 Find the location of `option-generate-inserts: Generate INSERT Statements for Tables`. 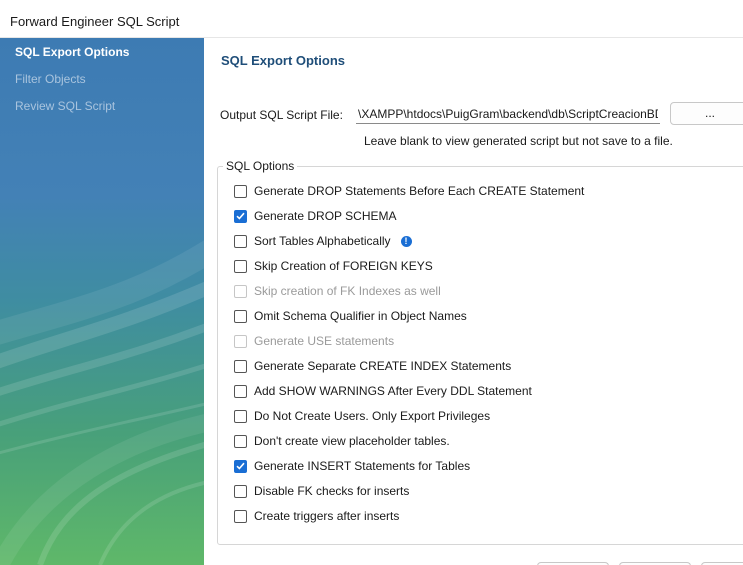

option-generate-inserts: Generate INSERT Statements for Tables is located at coordinates (352, 466).